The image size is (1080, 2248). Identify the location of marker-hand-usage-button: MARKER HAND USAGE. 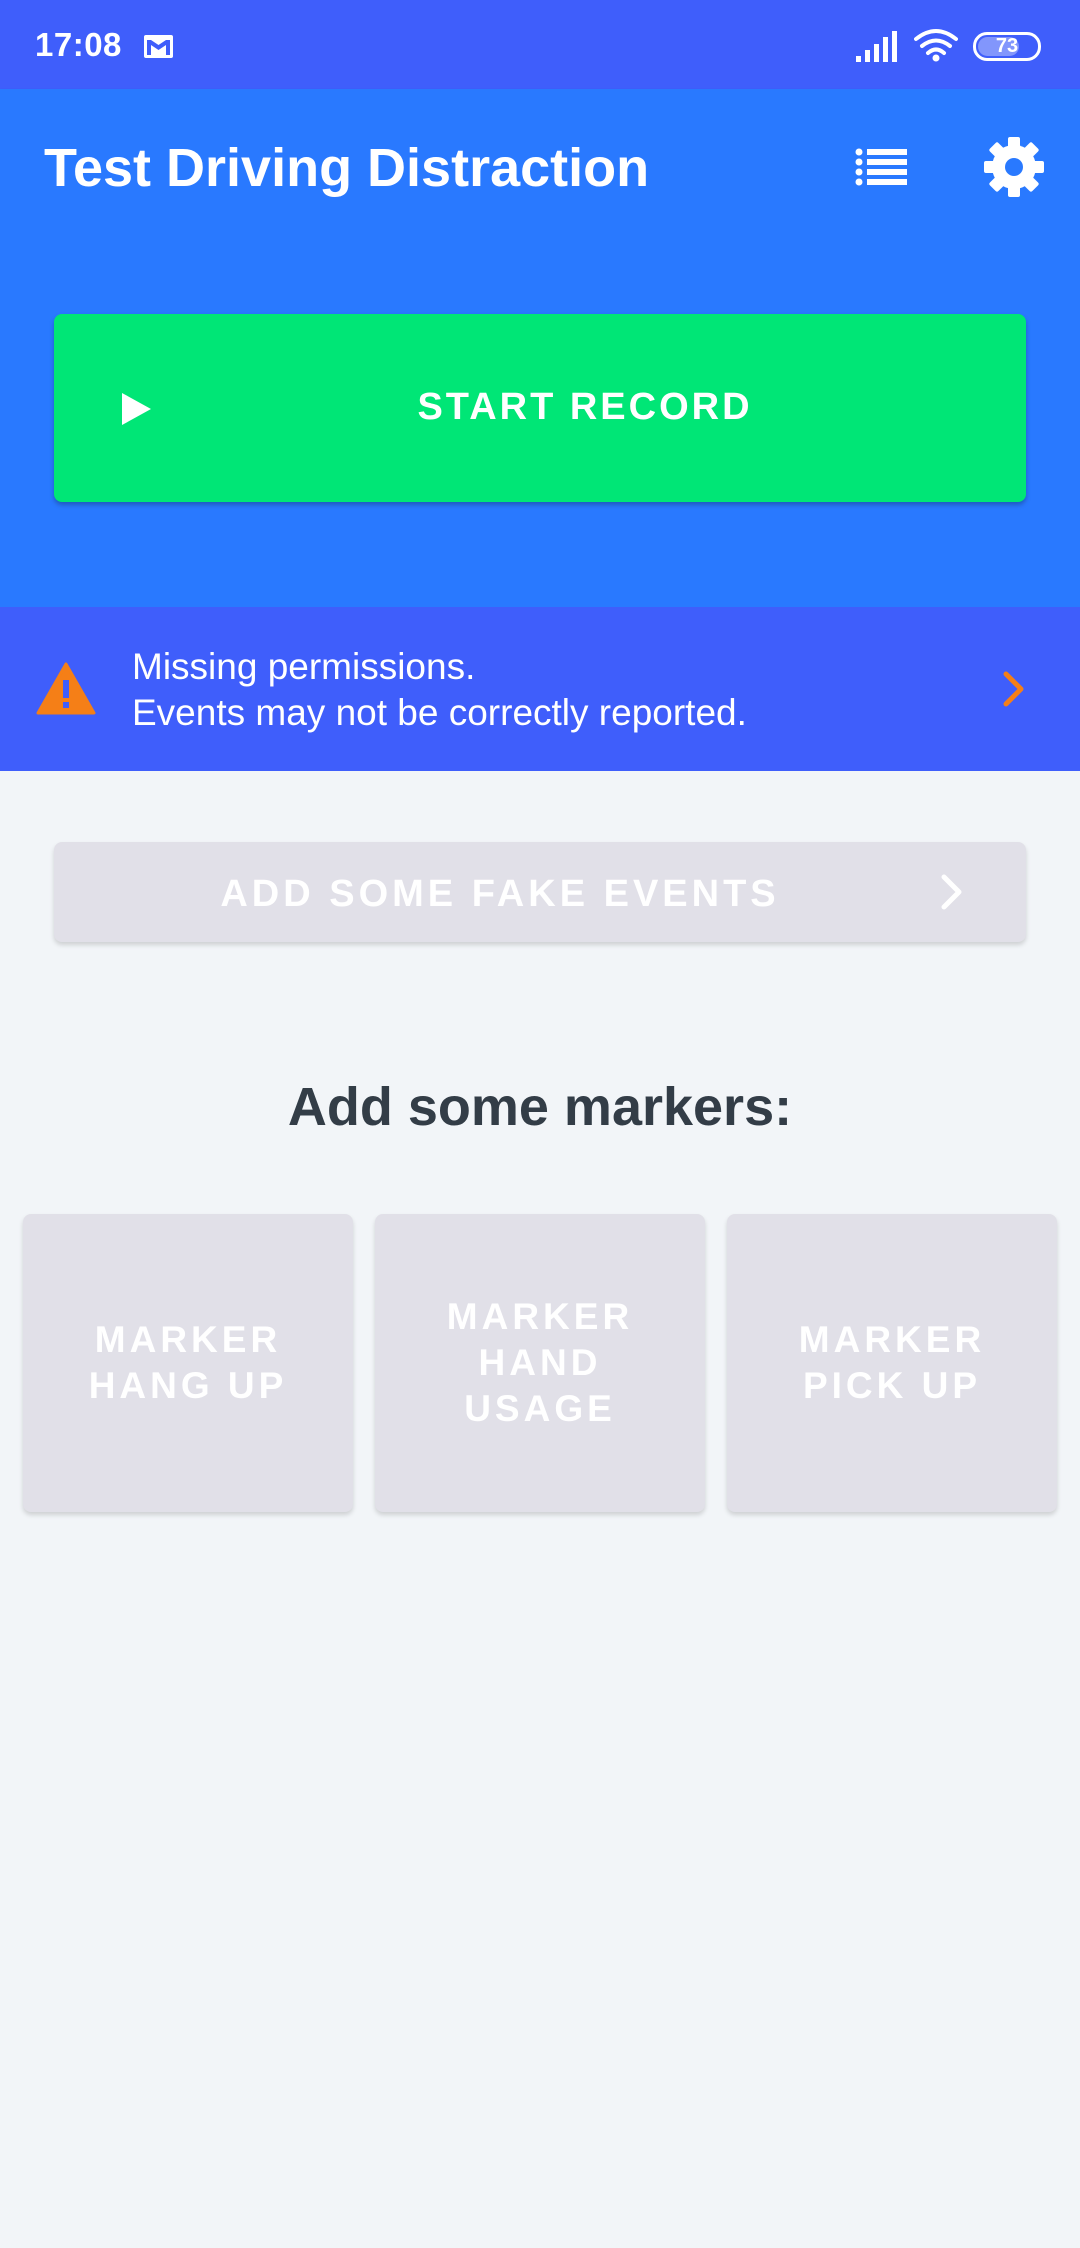
(540, 1363).